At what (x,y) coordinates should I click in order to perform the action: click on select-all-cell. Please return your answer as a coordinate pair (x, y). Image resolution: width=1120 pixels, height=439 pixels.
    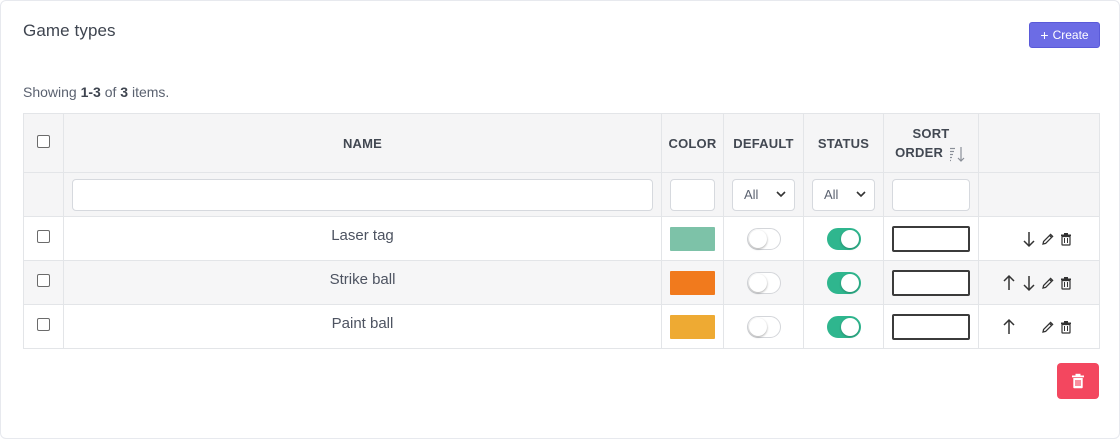
    Looking at the image, I should click on (43, 143).